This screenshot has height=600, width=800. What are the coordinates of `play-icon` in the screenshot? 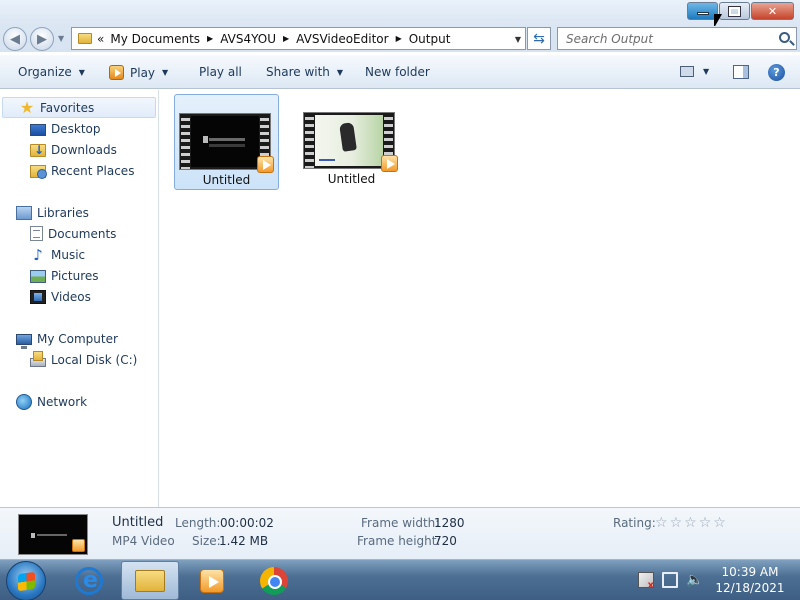 It's located at (116, 72).